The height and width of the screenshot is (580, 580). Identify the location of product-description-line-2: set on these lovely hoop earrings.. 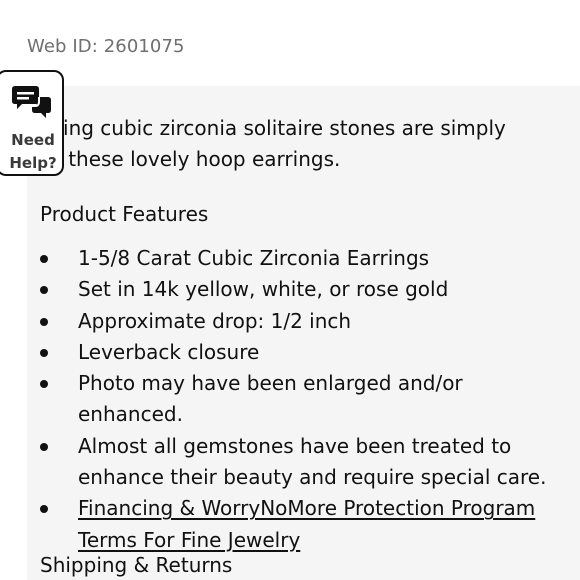
(170, 159).